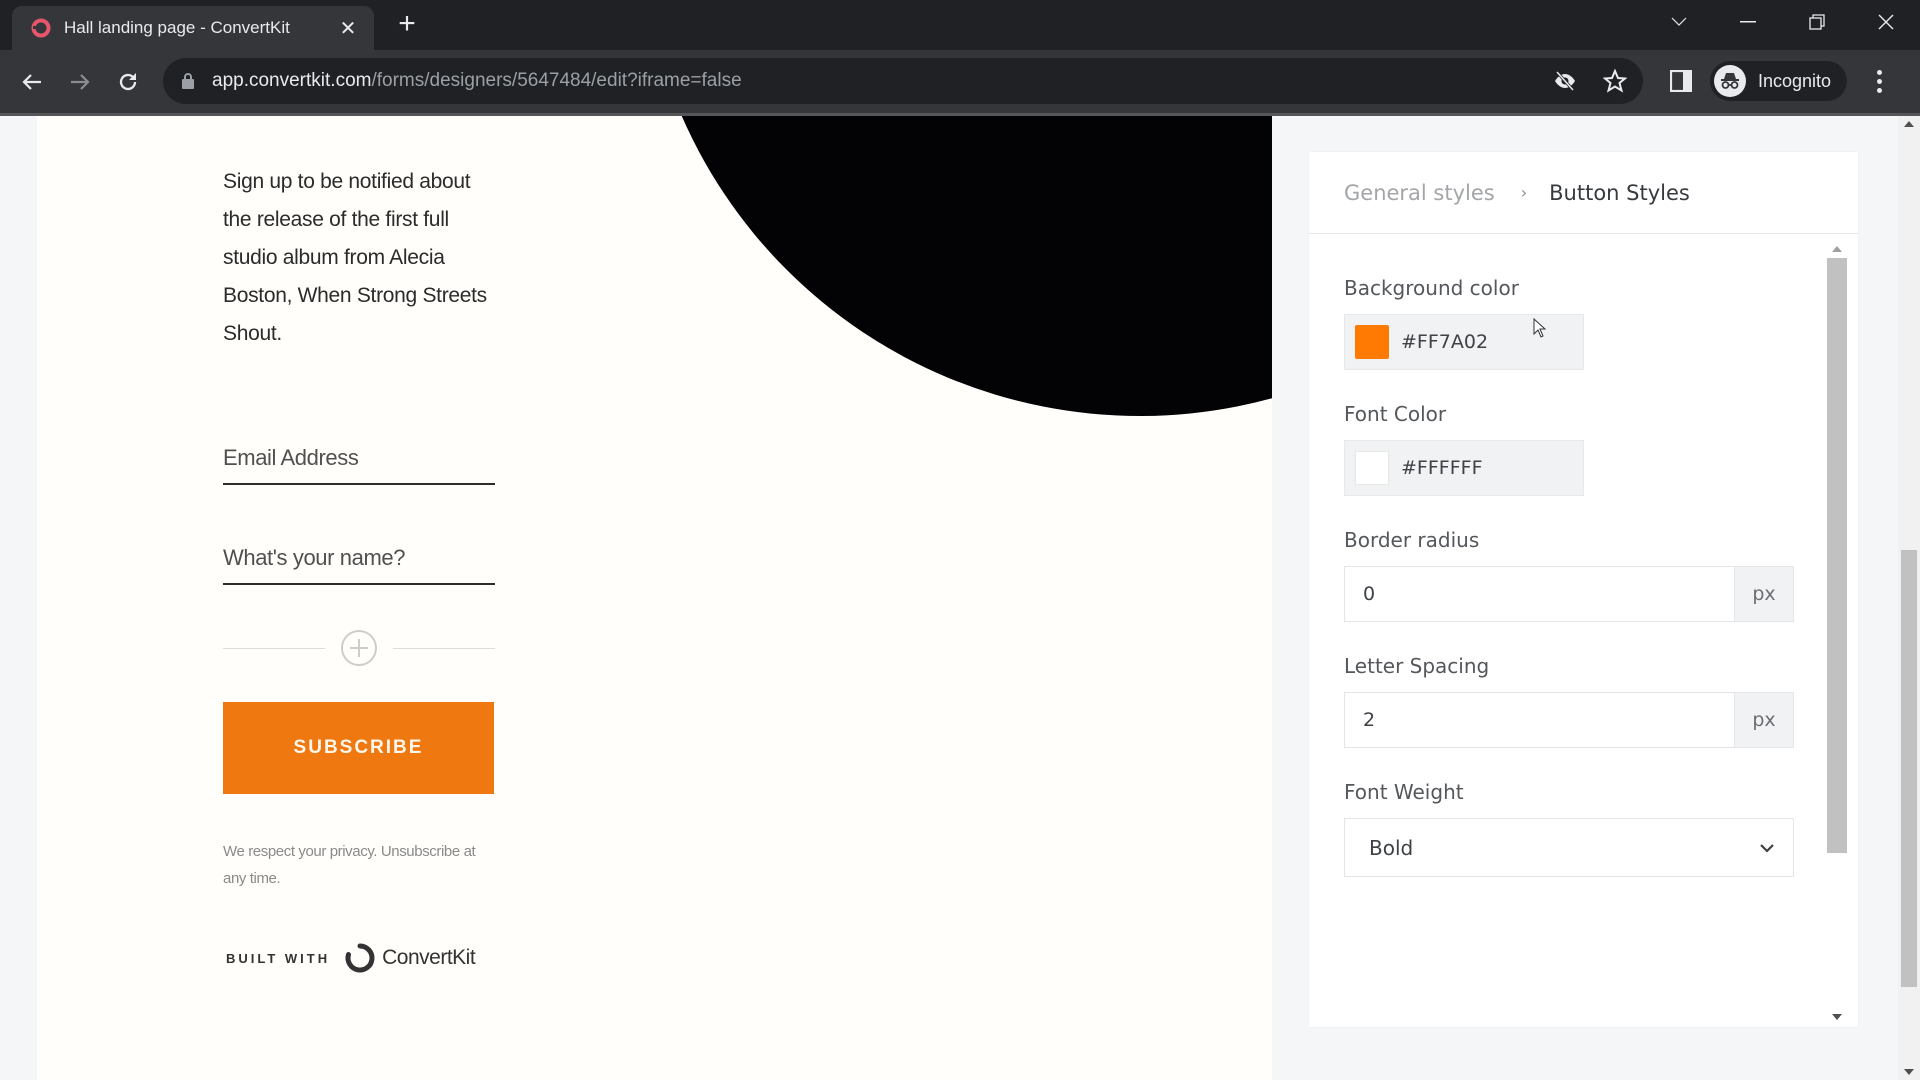 The height and width of the screenshot is (1080, 1920). What do you see at coordinates (1395, 414) in the screenshot?
I see `font-color-label: Font Color` at bounding box center [1395, 414].